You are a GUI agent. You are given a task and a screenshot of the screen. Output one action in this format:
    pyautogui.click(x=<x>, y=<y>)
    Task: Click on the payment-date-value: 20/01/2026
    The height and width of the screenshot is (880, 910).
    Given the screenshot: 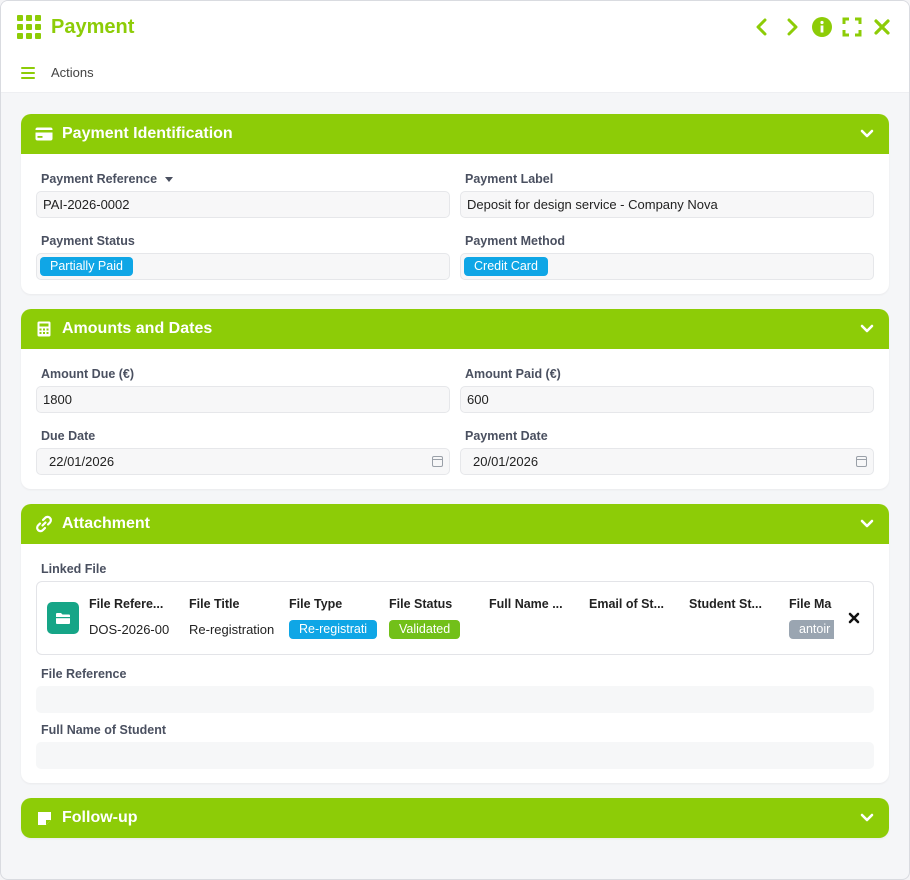 What is the action you would take?
    pyautogui.click(x=506, y=461)
    